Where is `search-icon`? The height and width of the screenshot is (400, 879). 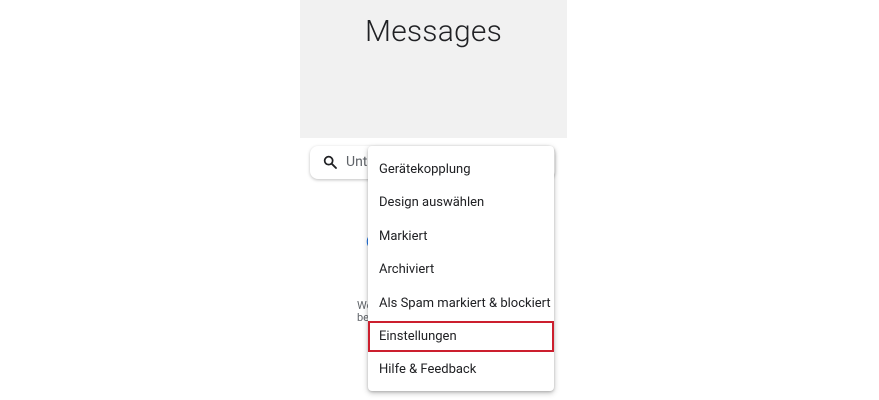 search-icon is located at coordinates (330, 162).